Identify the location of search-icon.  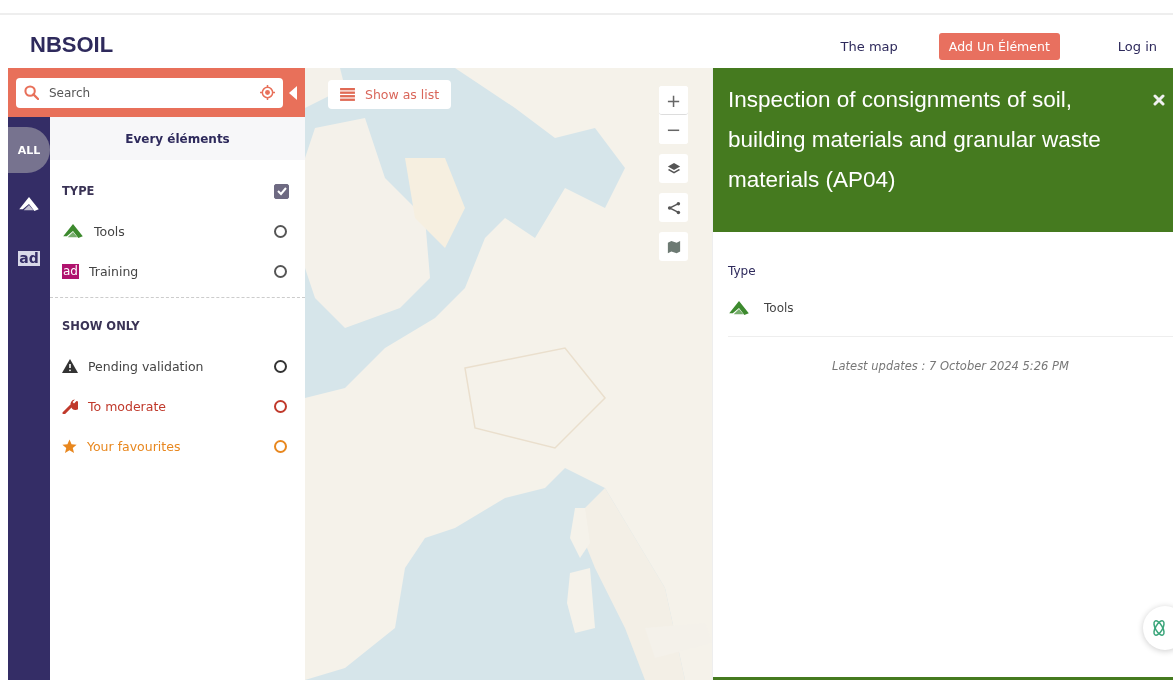
(31, 92).